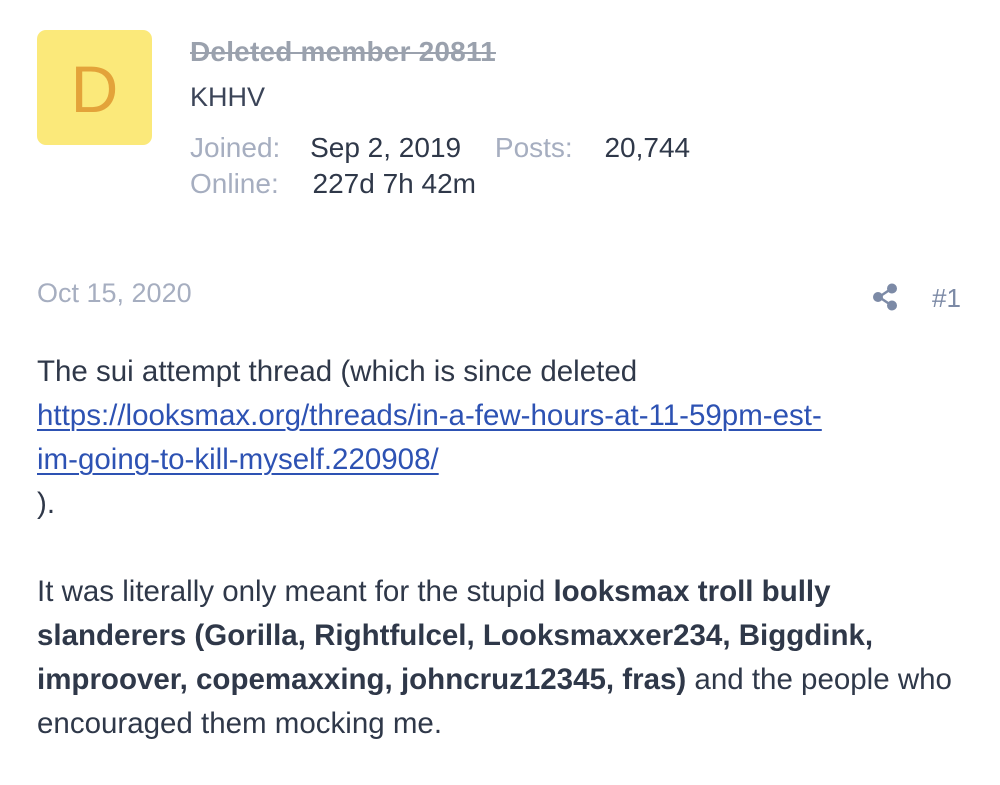  What do you see at coordinates (946, 298) in the screenshot?
I see `post-number-link: #1` at bounding box center [946, 298].